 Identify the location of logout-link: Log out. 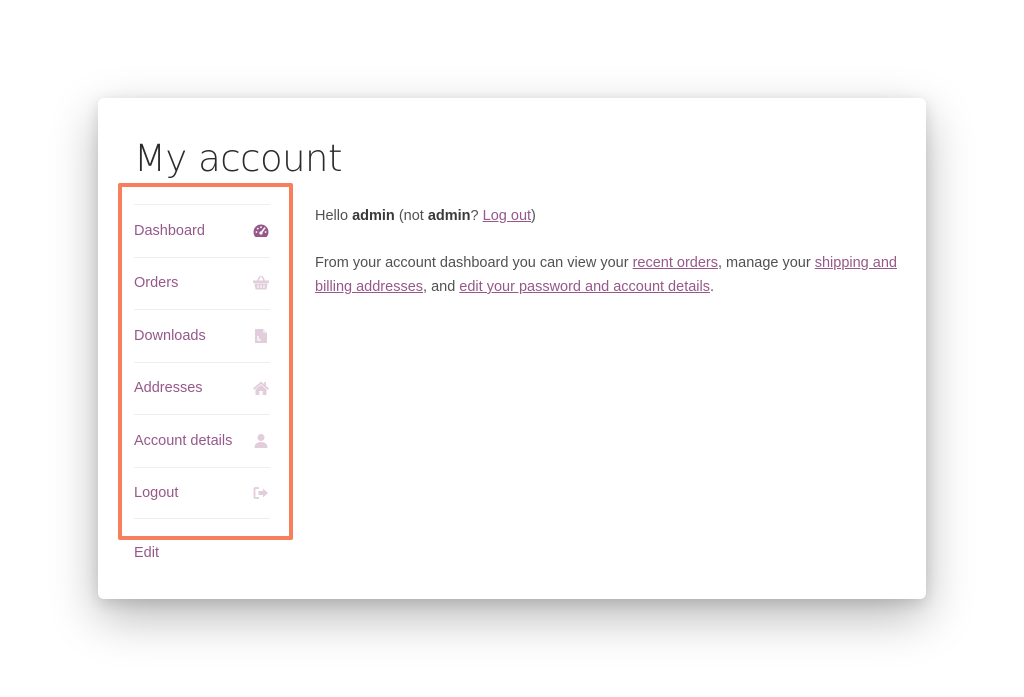
(507, 216).